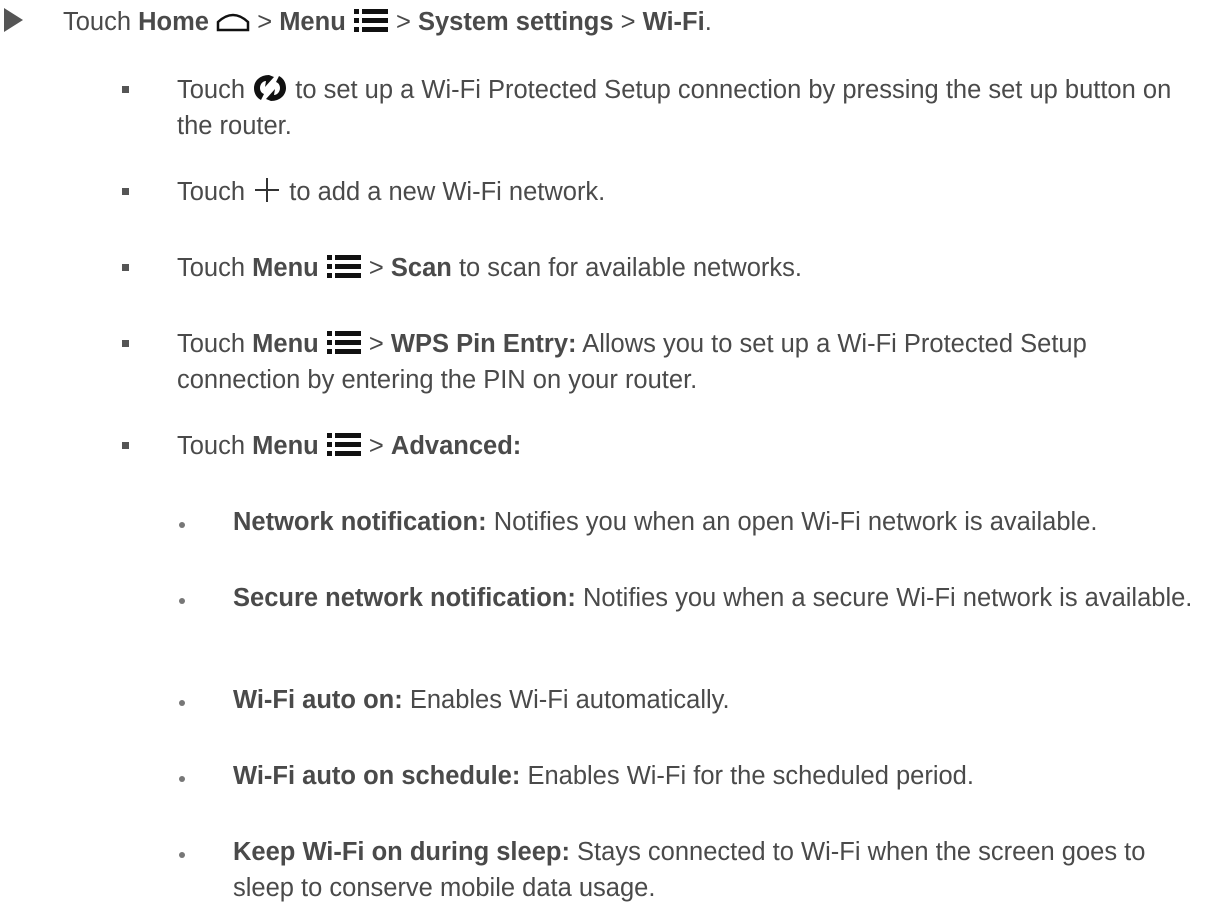  I want to click on triangle-arrow-icon, so click(13, 20).